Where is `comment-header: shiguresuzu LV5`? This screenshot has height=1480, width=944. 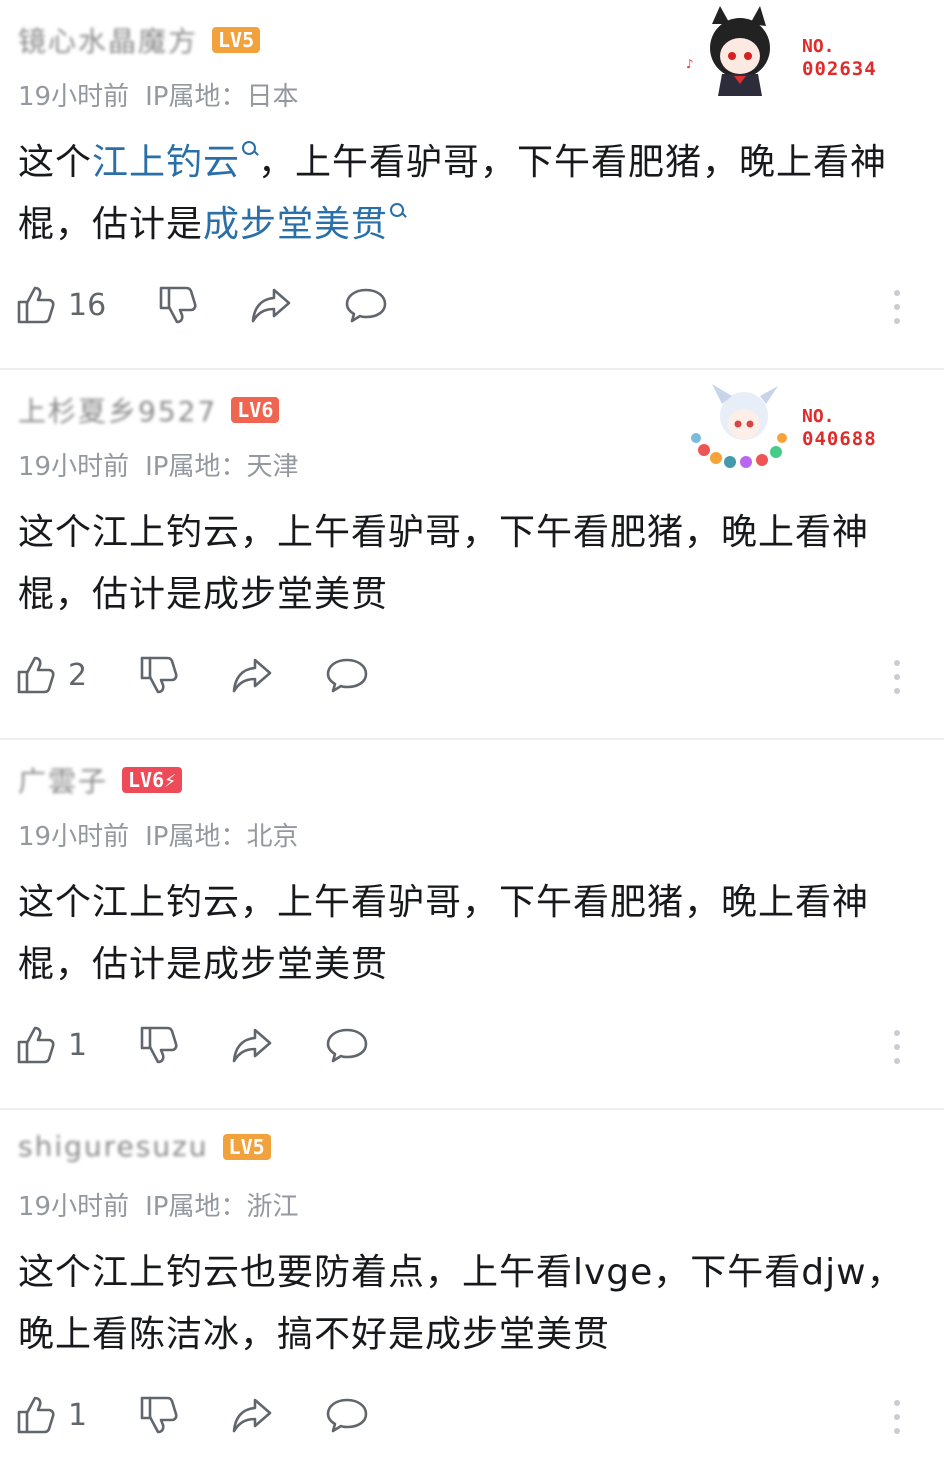
comment-header: shiguresuzu LV5 is located at coordinates (144, 1146).